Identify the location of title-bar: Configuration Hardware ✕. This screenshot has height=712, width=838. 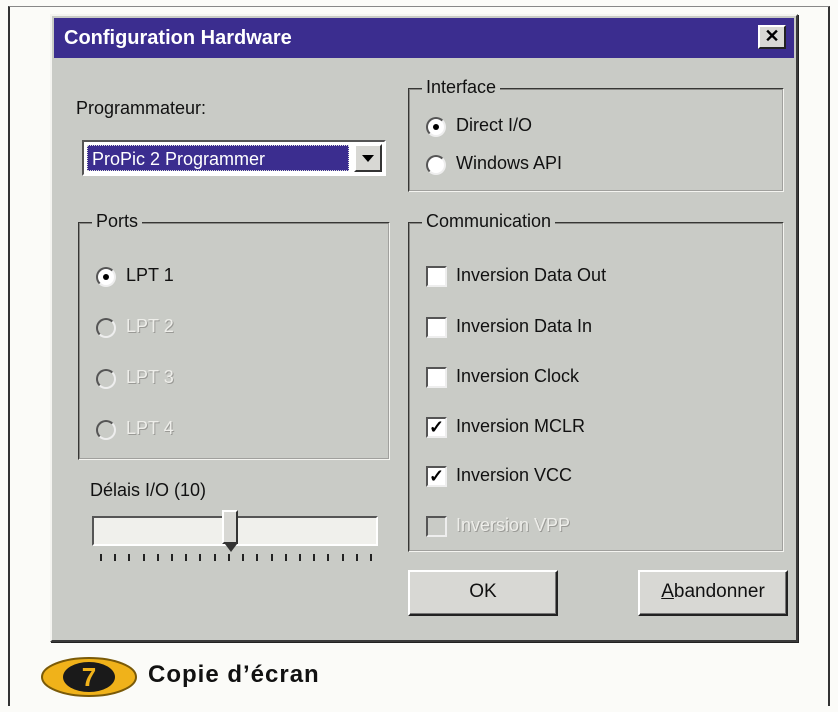
(424, 38).